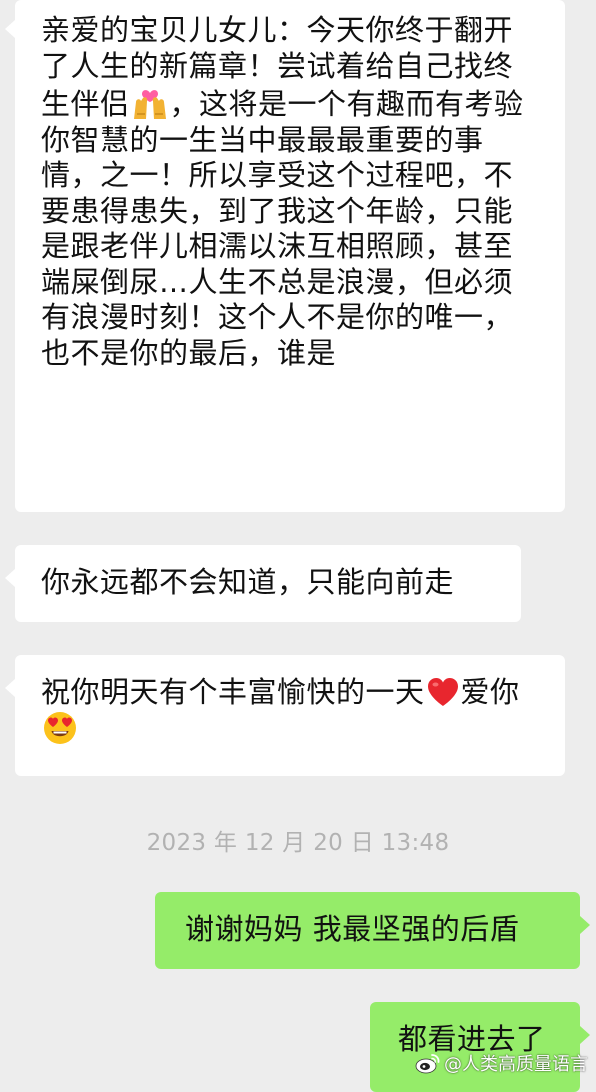 This screenshot has height=1092, width=596. What do you see at coordinates (298, 843) in the screenshot?
I see `message-timestamp: 2023 年 12 月 20 日 13:48` at bounding box center [298, 843].